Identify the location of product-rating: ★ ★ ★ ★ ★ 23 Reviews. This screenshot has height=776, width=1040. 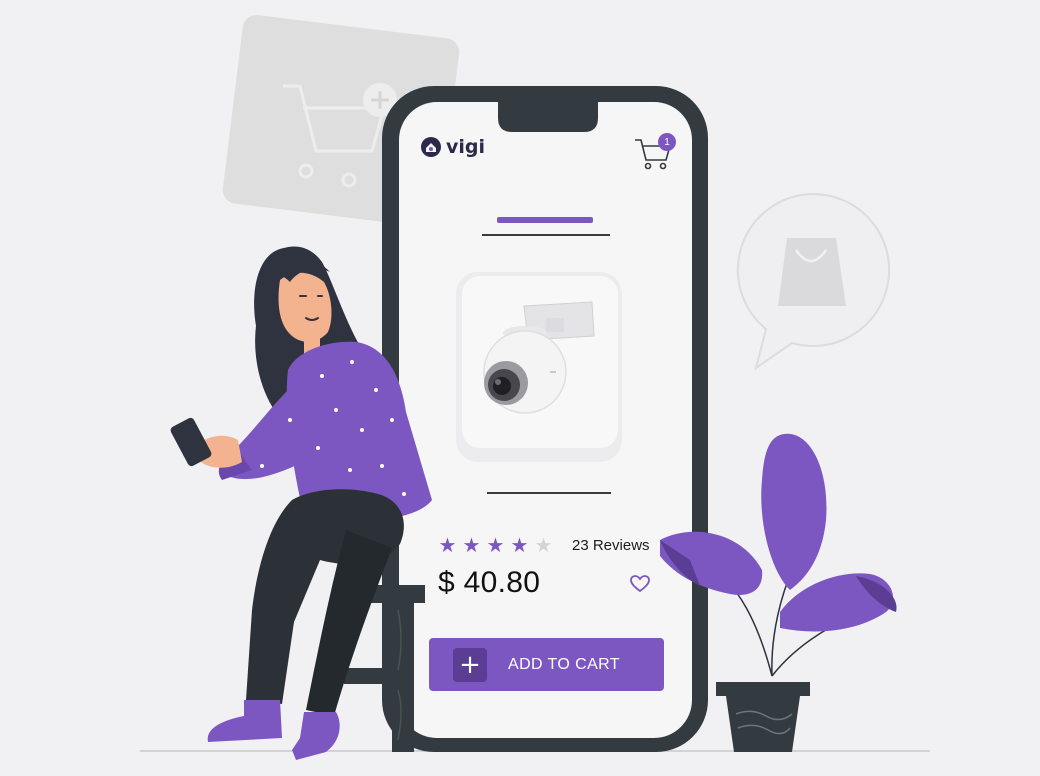
(543, 545).